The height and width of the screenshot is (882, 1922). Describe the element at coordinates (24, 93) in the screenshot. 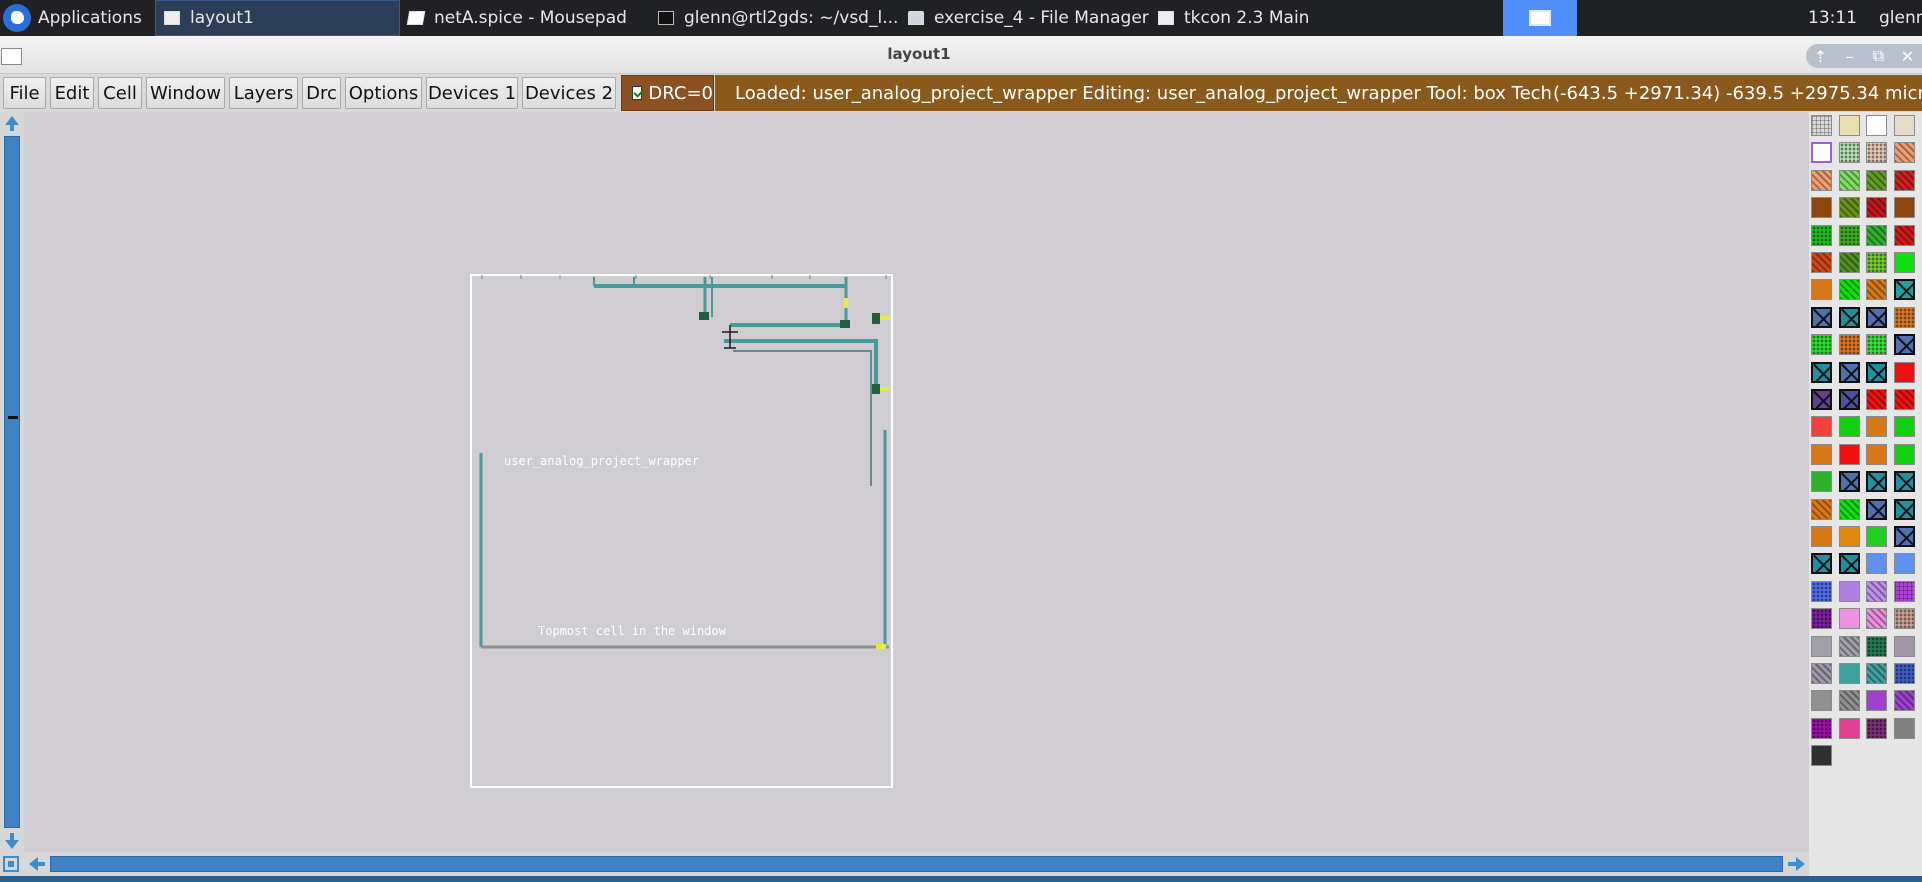

I see `menu-file: File` at that location.